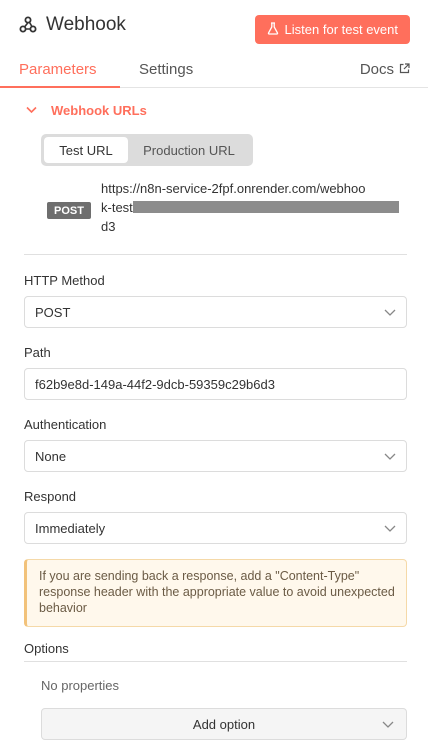 This screenshot has width=428, height=743. I want to click on tab-parameters: Parameters, so click(58, 69).